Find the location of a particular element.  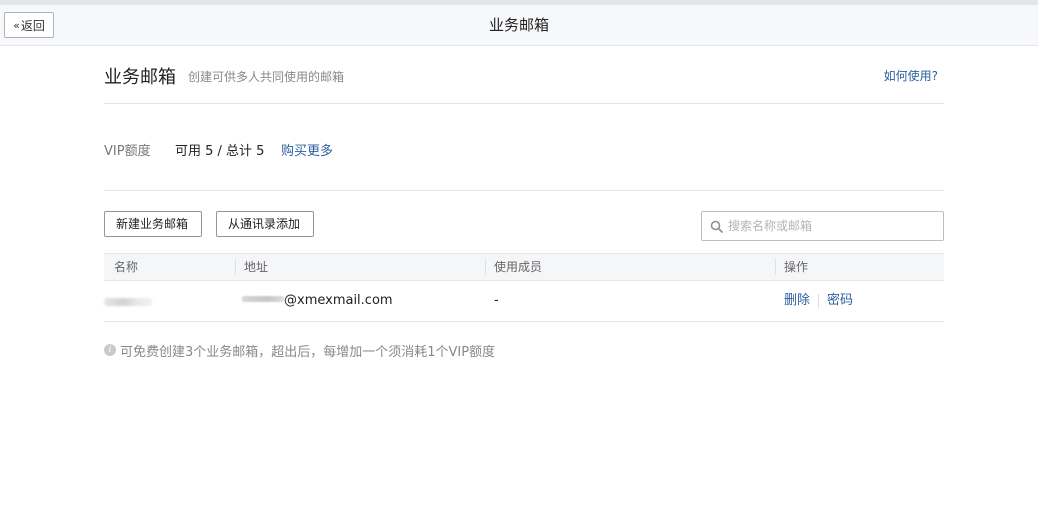

column-header-actions: 操作 is located at coordinates (792, 267).